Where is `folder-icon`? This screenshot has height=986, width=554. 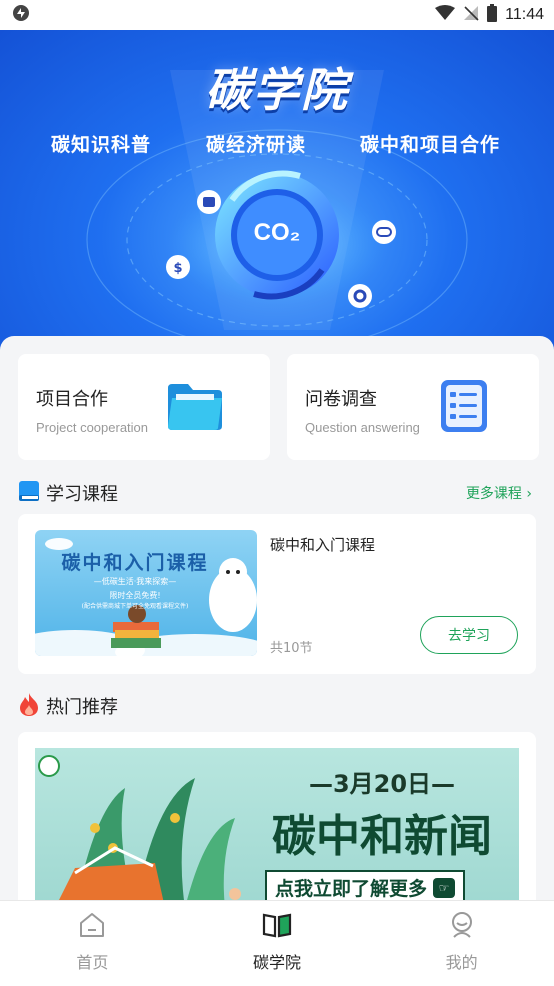
folder-icon is located at coordinates (195, 408).